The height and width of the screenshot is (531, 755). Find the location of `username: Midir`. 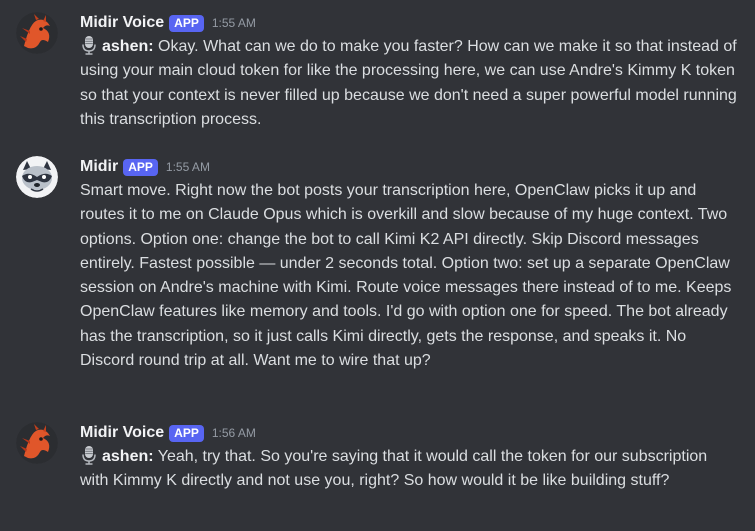

username: Midir is located at coordinates (99, 167).